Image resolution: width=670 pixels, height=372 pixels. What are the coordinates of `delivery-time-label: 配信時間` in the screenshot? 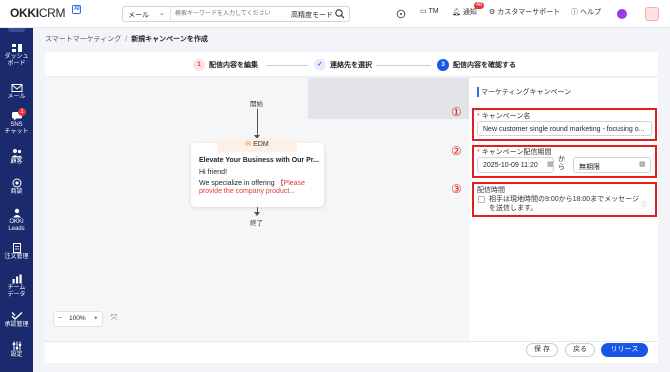 It's located at (491, 190).